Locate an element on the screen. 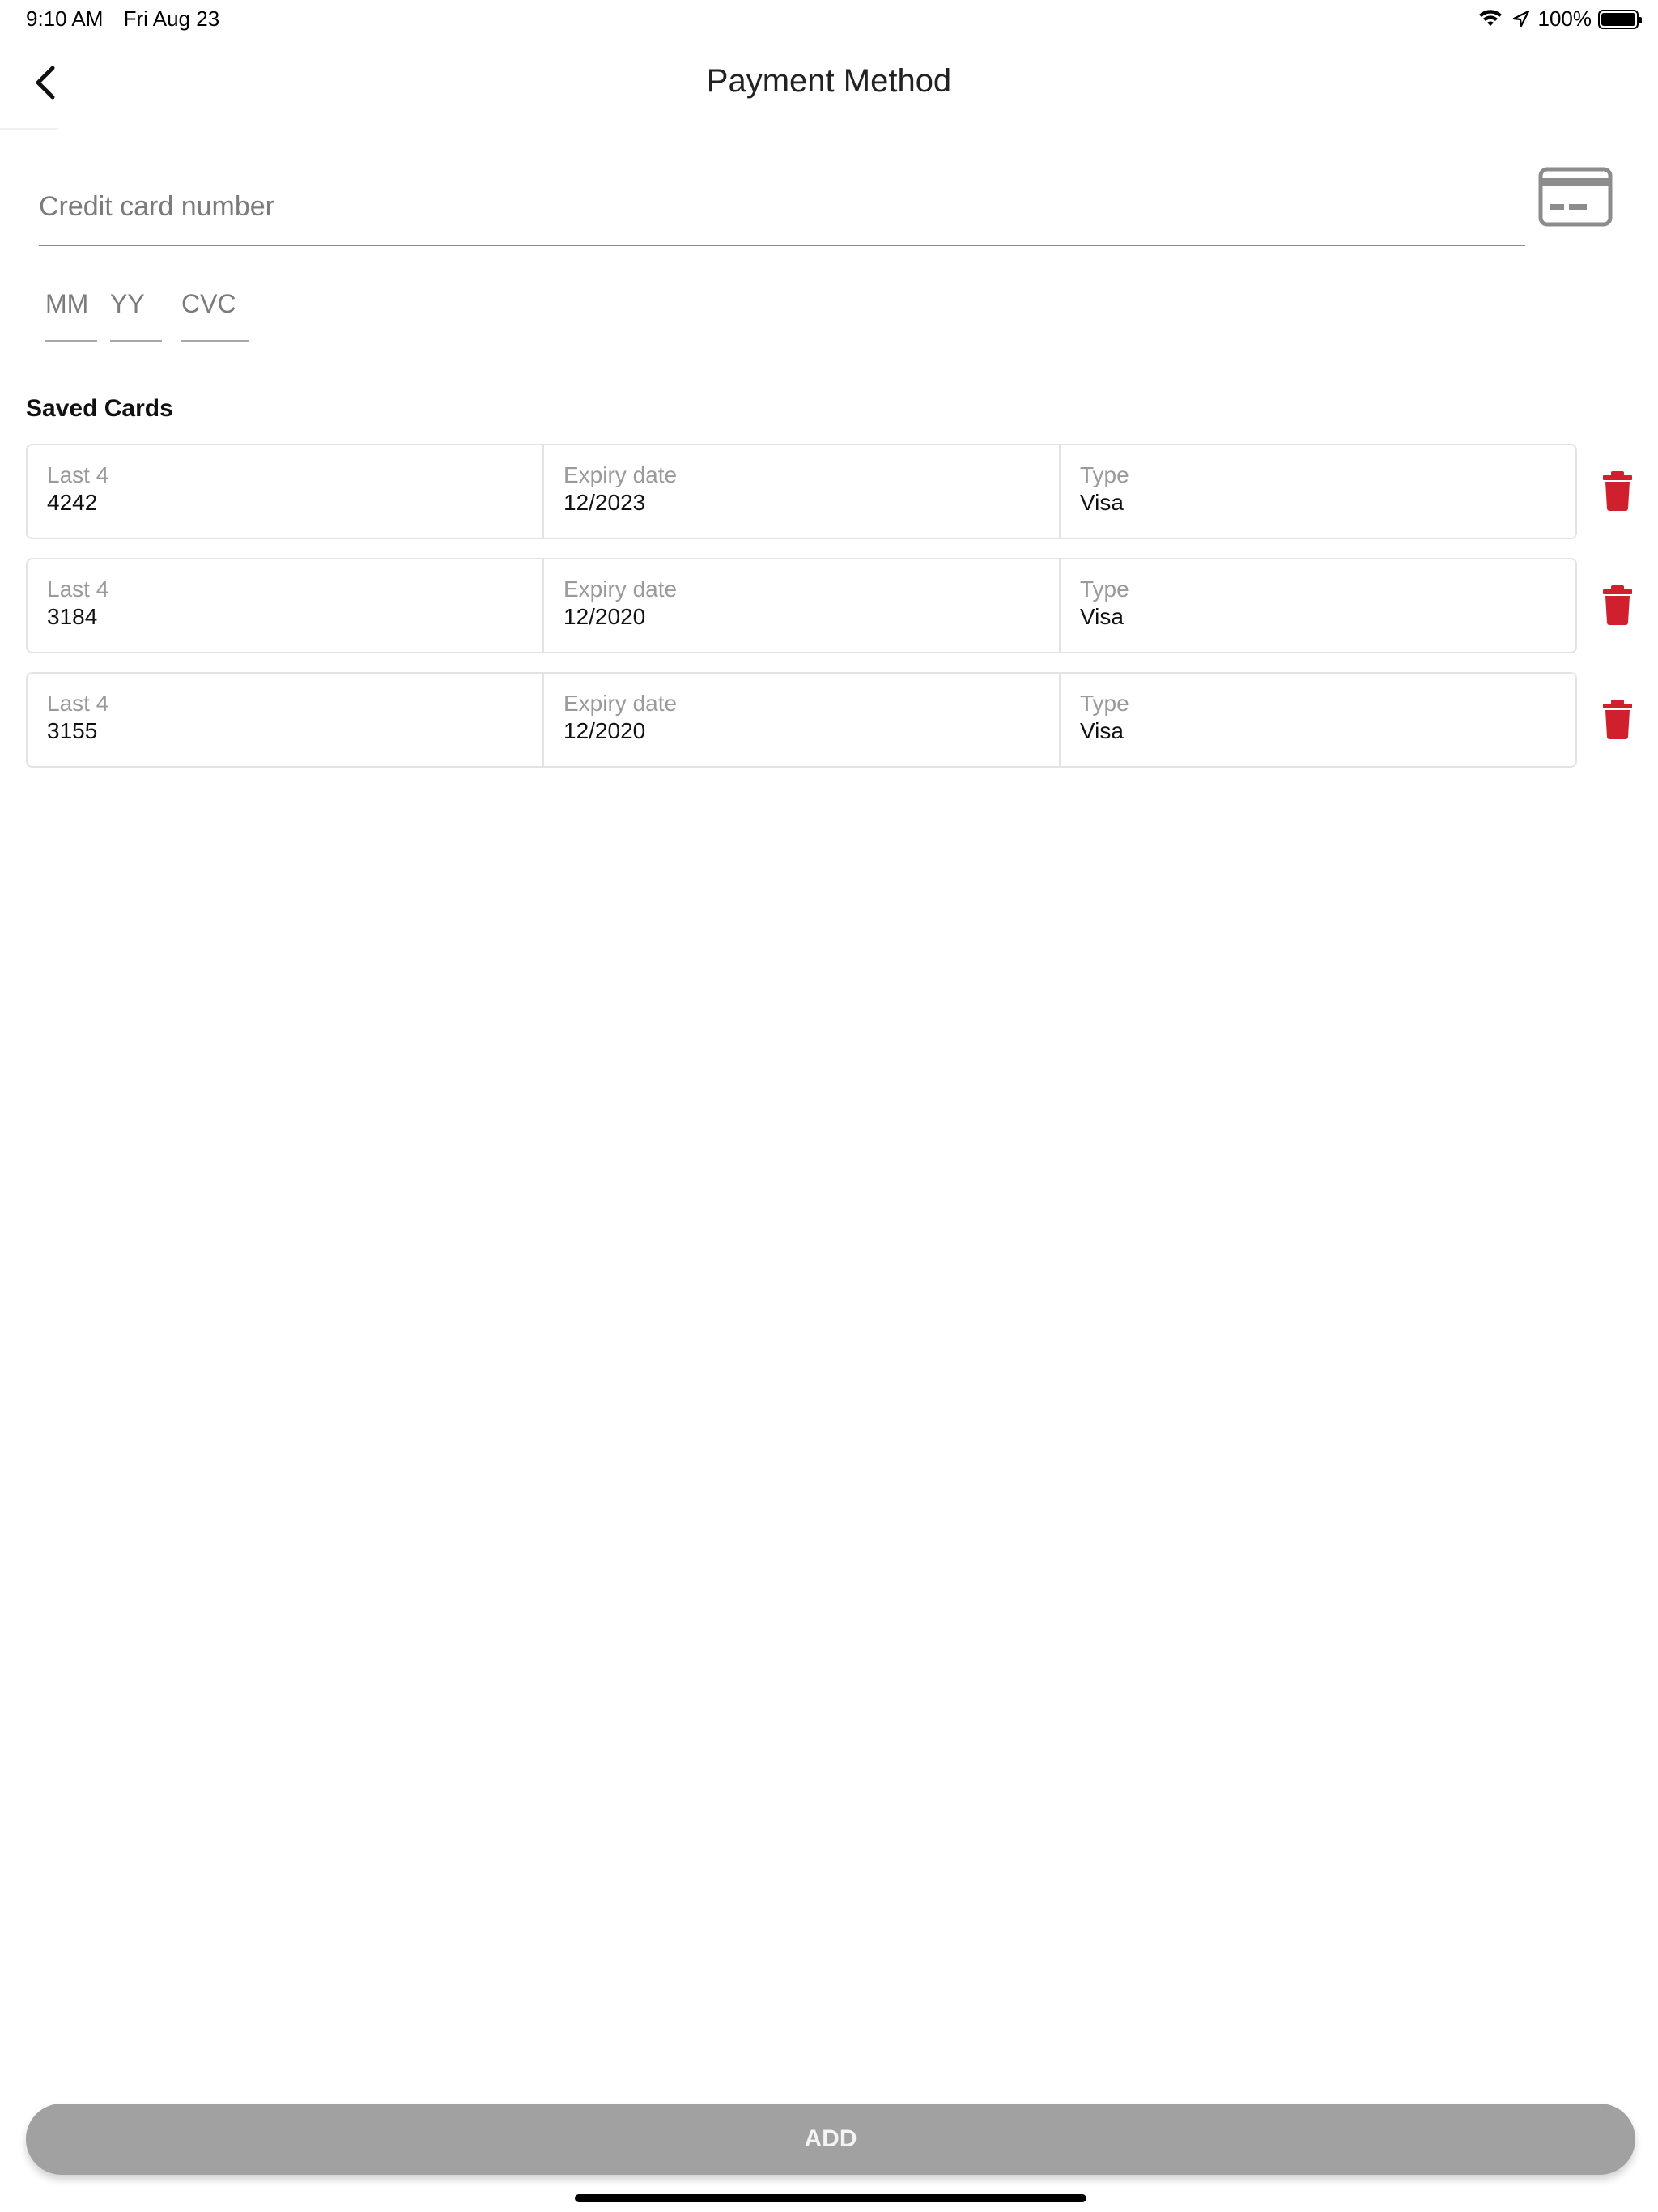 Image resolution: width=1658 pixels, height=2212 pixels. status-bar: 9:10 AM Fri Aug 23 100% is located at coordinates (829, 19).